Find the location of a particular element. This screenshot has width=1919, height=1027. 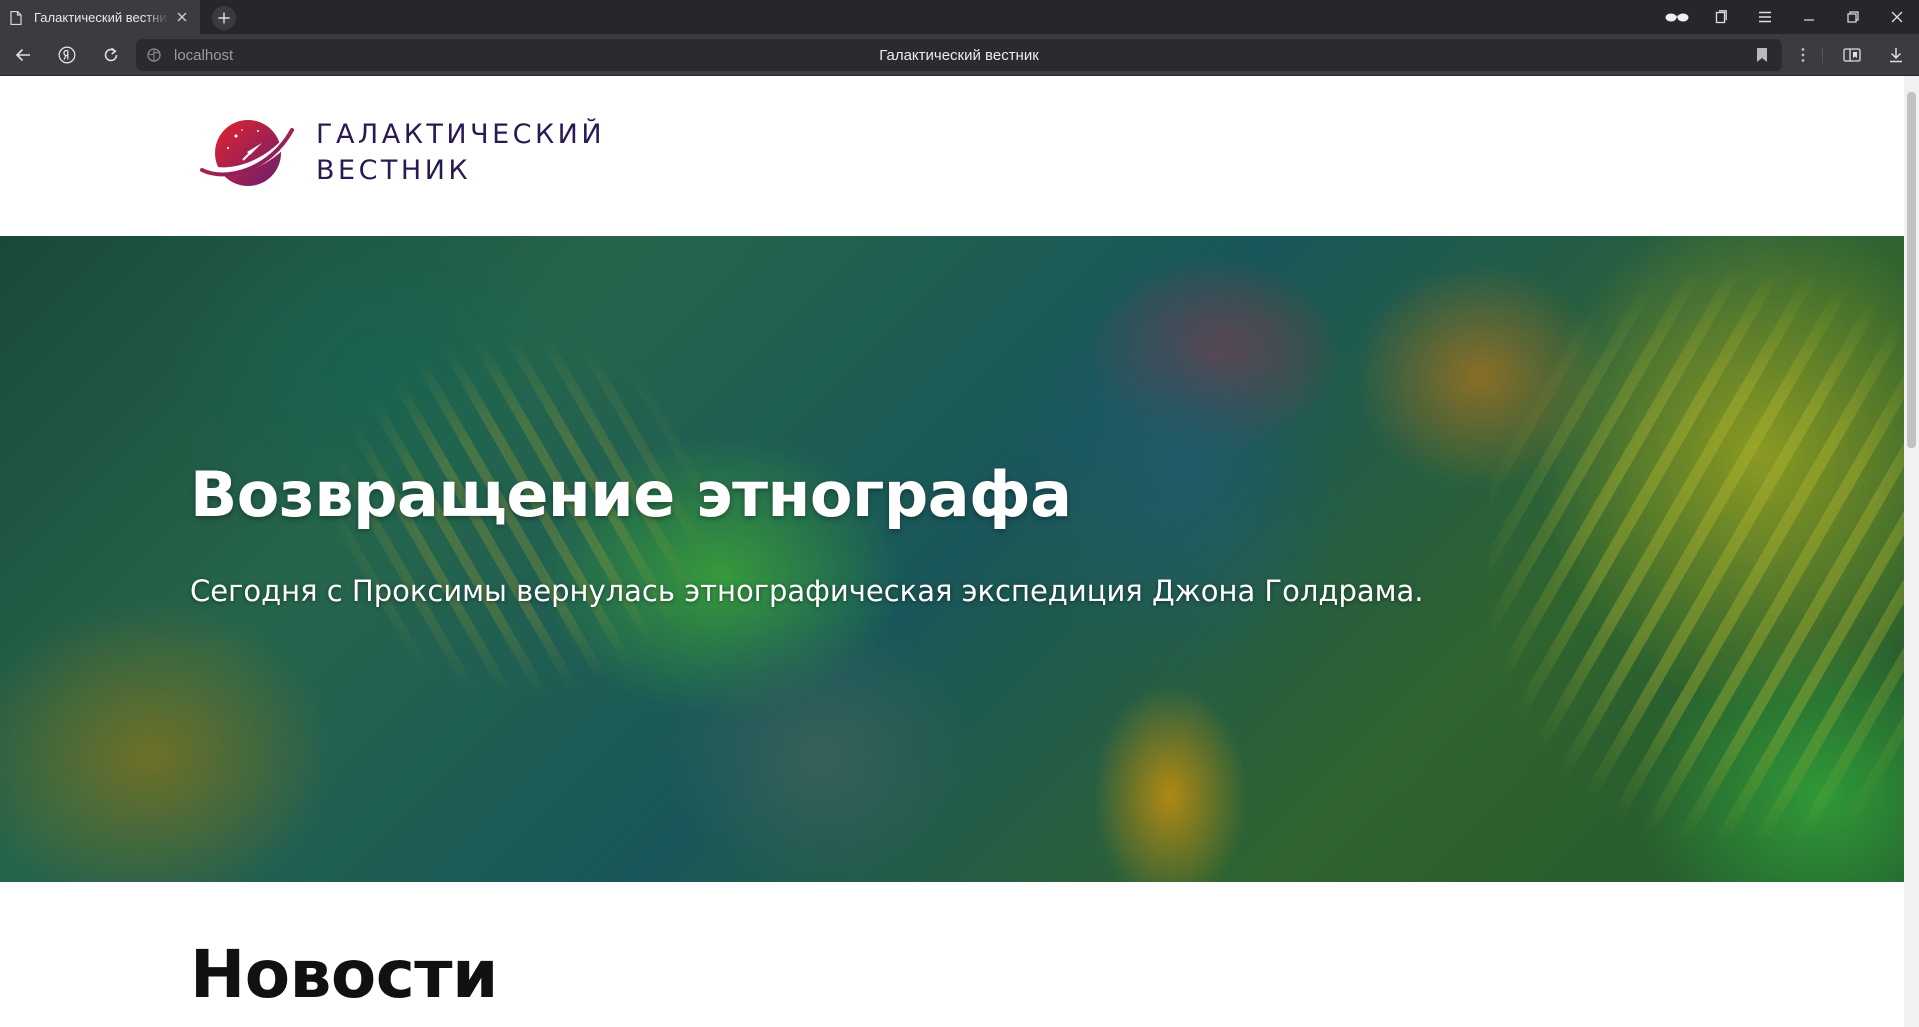

restore-icon is located at coordinates (1853, 17).